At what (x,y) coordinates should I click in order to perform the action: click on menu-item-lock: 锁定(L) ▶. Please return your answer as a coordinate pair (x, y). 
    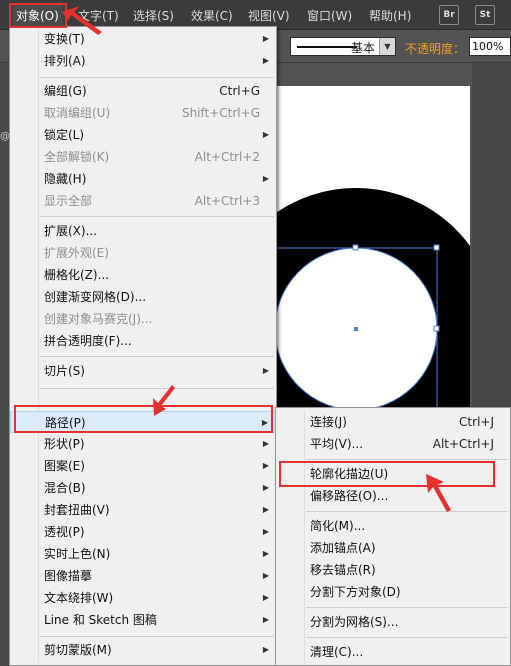
    Looking at the image, I should click on (143, 135).